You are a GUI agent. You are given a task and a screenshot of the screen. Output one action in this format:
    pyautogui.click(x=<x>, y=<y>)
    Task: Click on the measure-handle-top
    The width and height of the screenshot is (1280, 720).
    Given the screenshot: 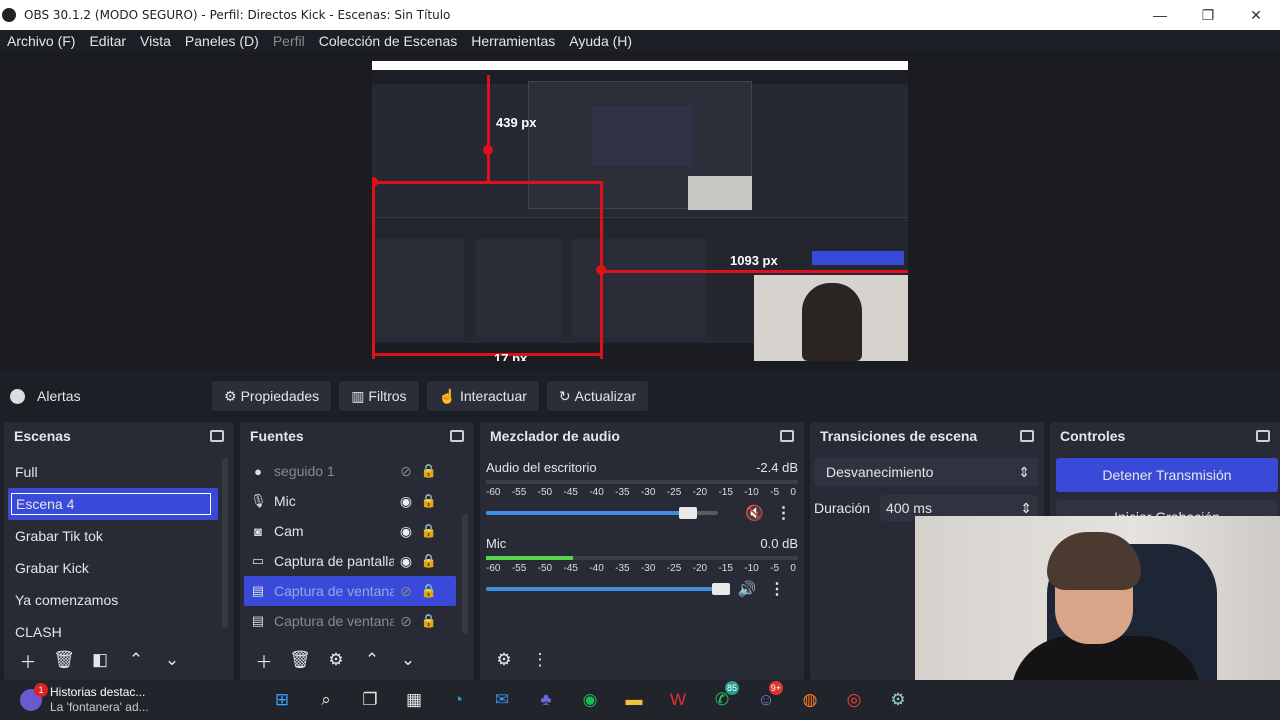 What is the action you would take?
    pyautogui.click(x=488, y=150)
    